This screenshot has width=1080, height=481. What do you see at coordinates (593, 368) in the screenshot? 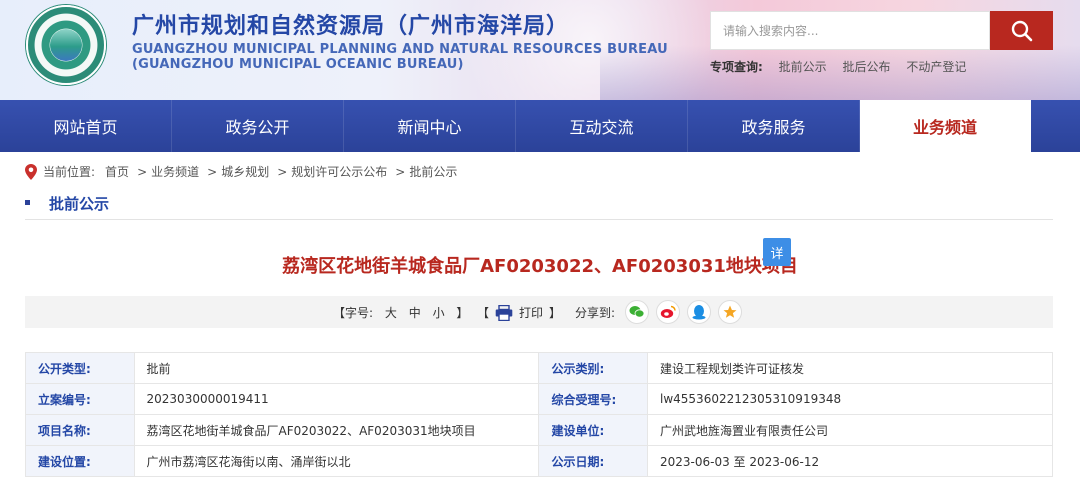
I see `label-announcement-category: 公示类别:` at bounding box center [593, 368].